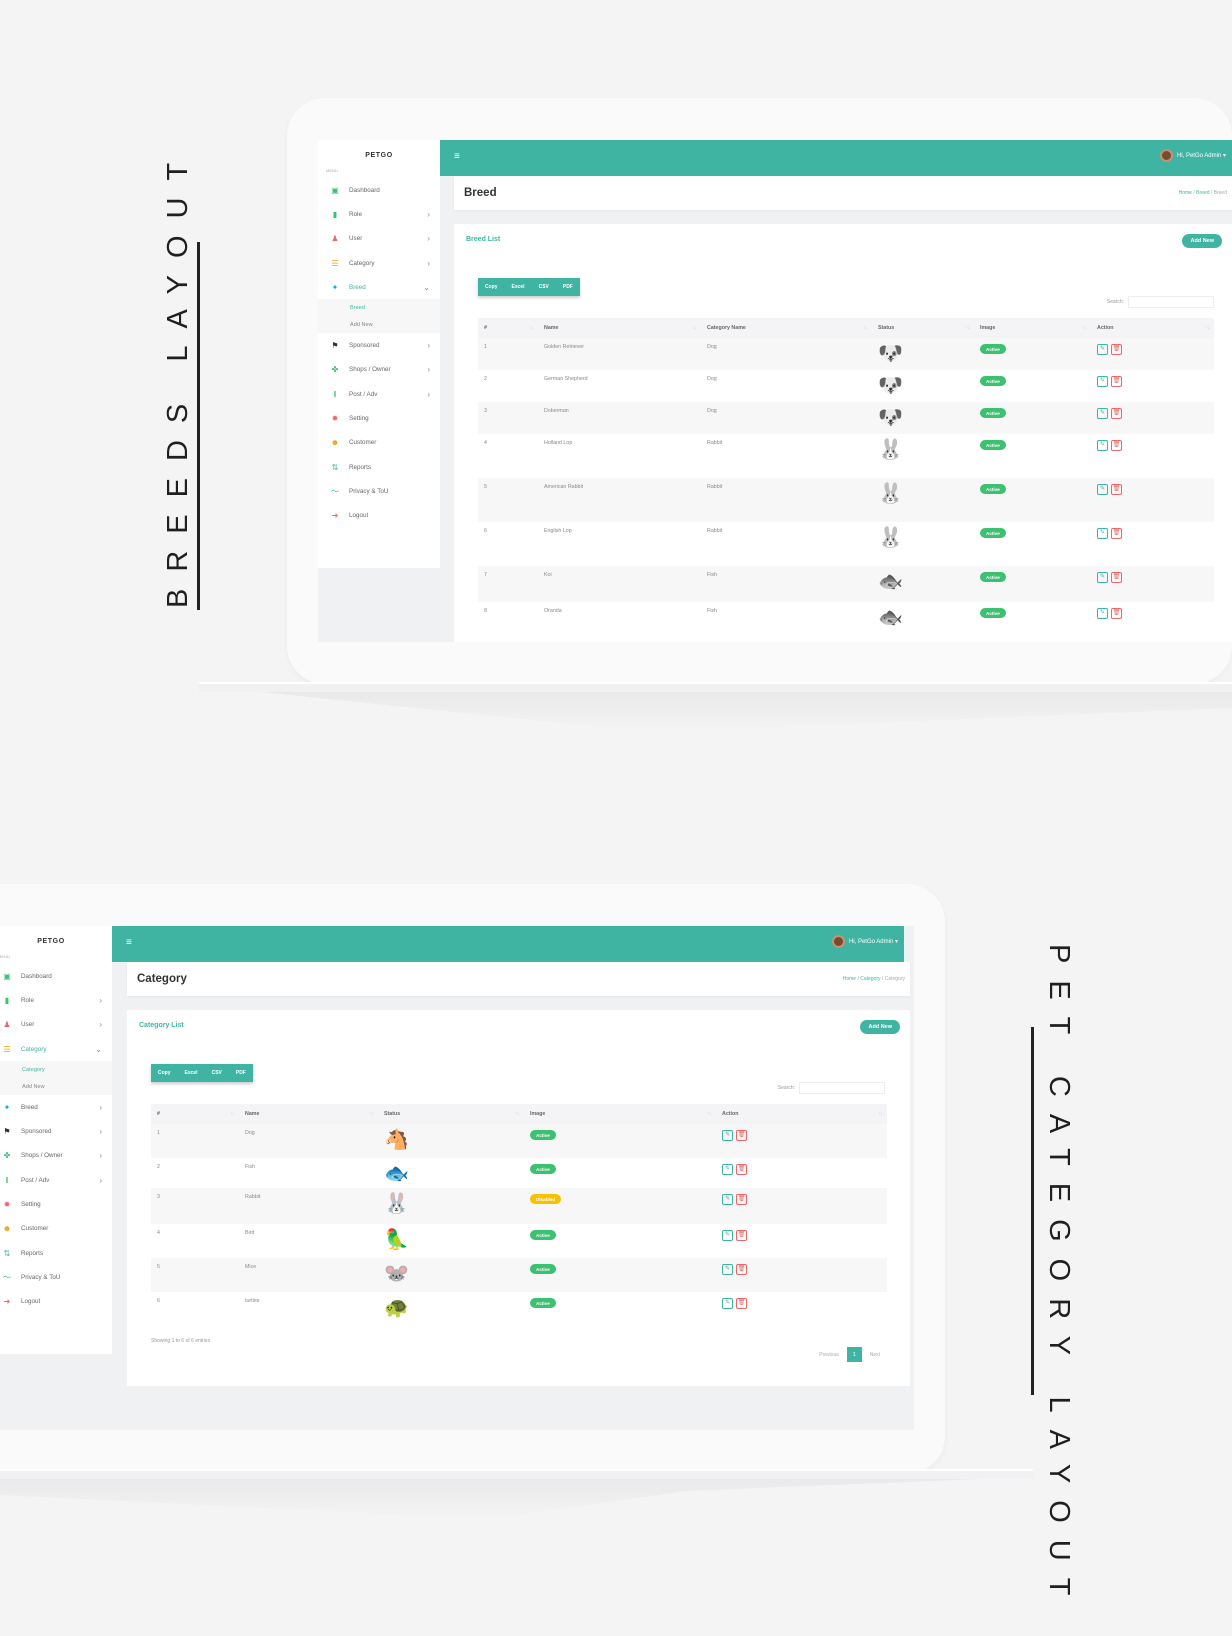  I want to click on submenu-item: Category, so click(56, 1069).